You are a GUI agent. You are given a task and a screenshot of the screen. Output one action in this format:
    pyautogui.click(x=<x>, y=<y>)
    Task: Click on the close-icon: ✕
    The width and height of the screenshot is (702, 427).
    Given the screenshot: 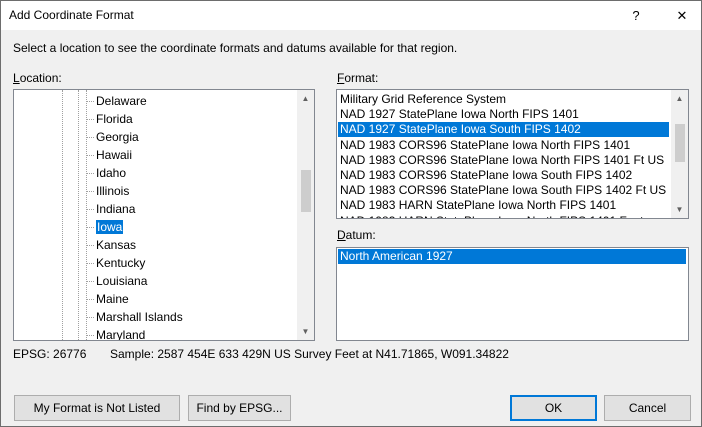 What is the action you would take?
    pyautogui.click(x=682, y=15)
    